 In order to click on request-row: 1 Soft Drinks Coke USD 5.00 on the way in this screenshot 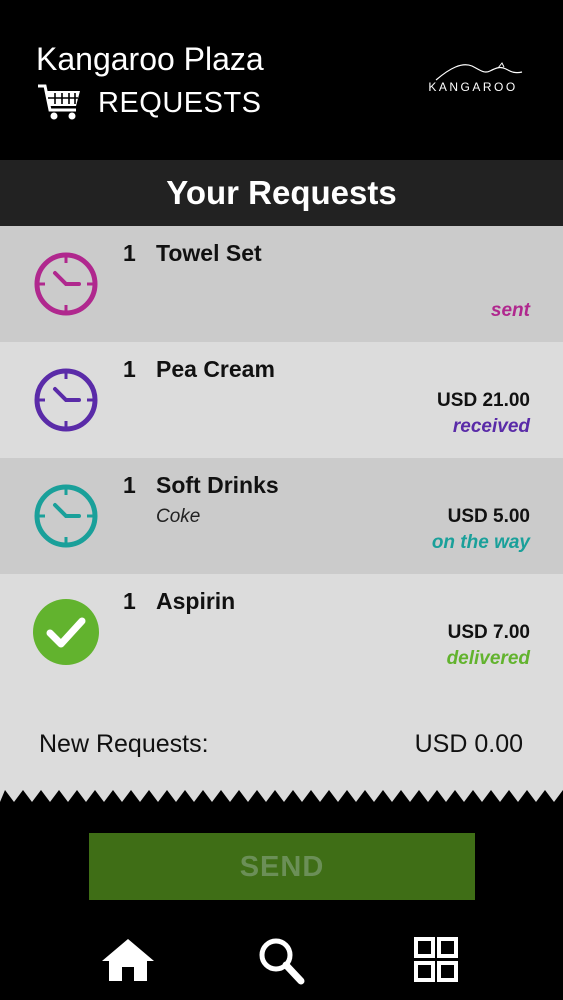, I will do `click(281, 516)`.